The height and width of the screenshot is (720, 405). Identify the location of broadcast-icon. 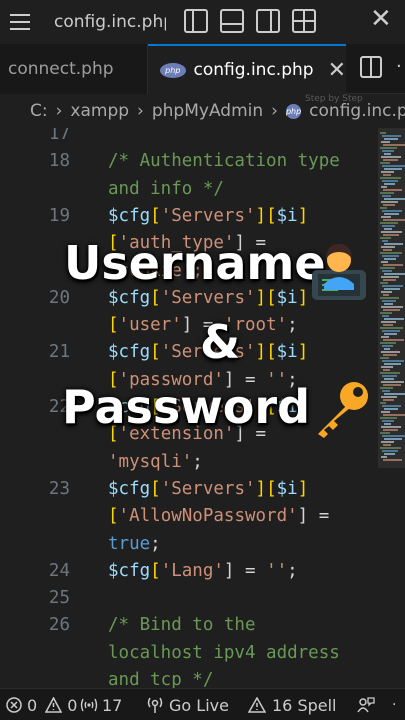
(155, 705).